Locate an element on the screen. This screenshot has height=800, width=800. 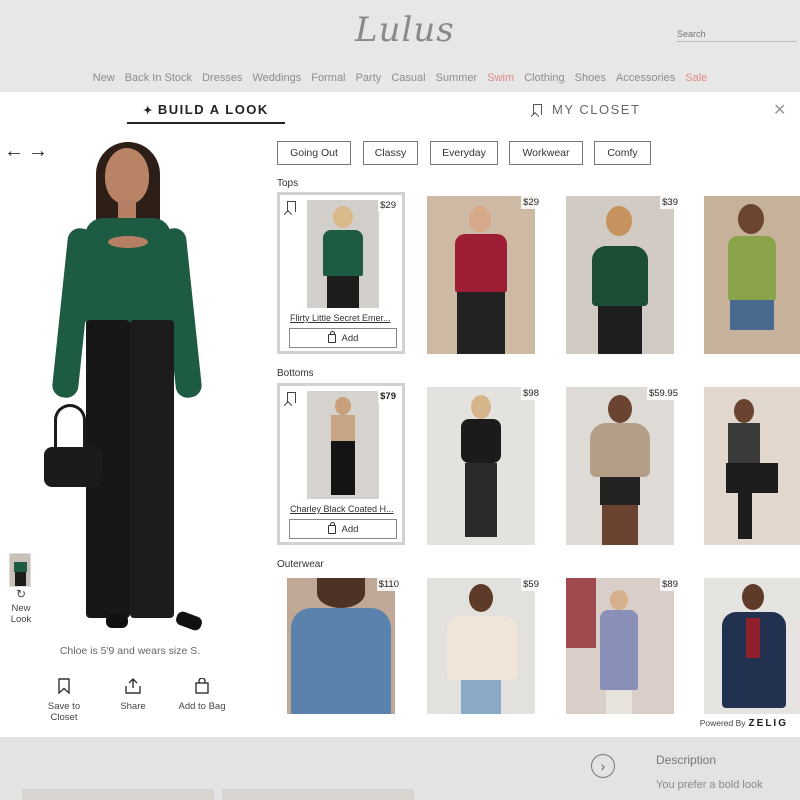
nav-item-formal: Formal is located at coordinates (328, 78).